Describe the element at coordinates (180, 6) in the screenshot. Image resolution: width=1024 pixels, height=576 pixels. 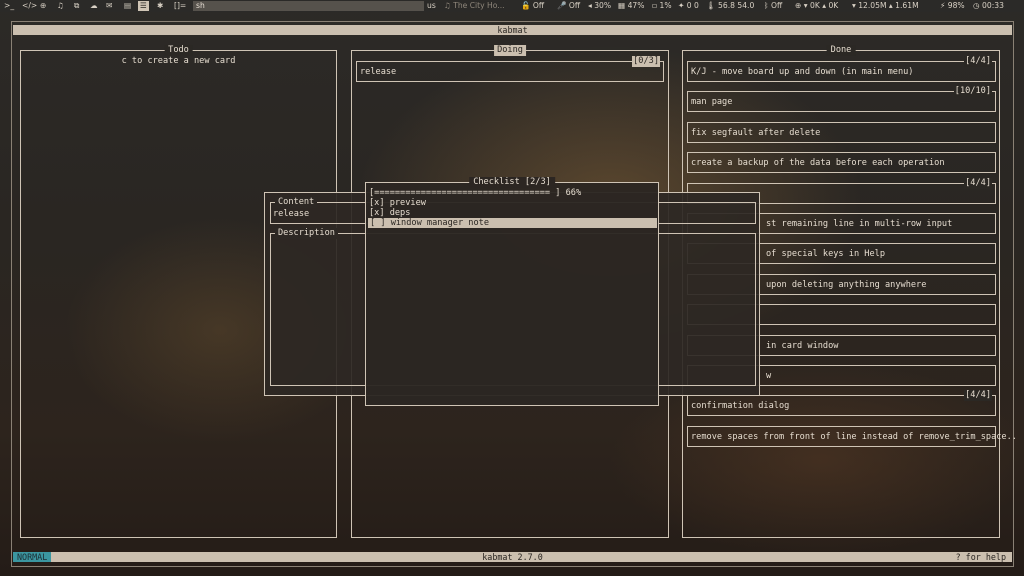
I see `layout-indicator: []=` at that location.